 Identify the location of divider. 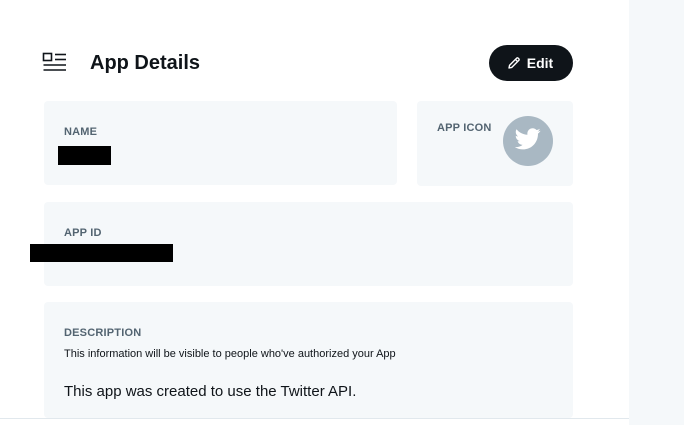
(314, 418).